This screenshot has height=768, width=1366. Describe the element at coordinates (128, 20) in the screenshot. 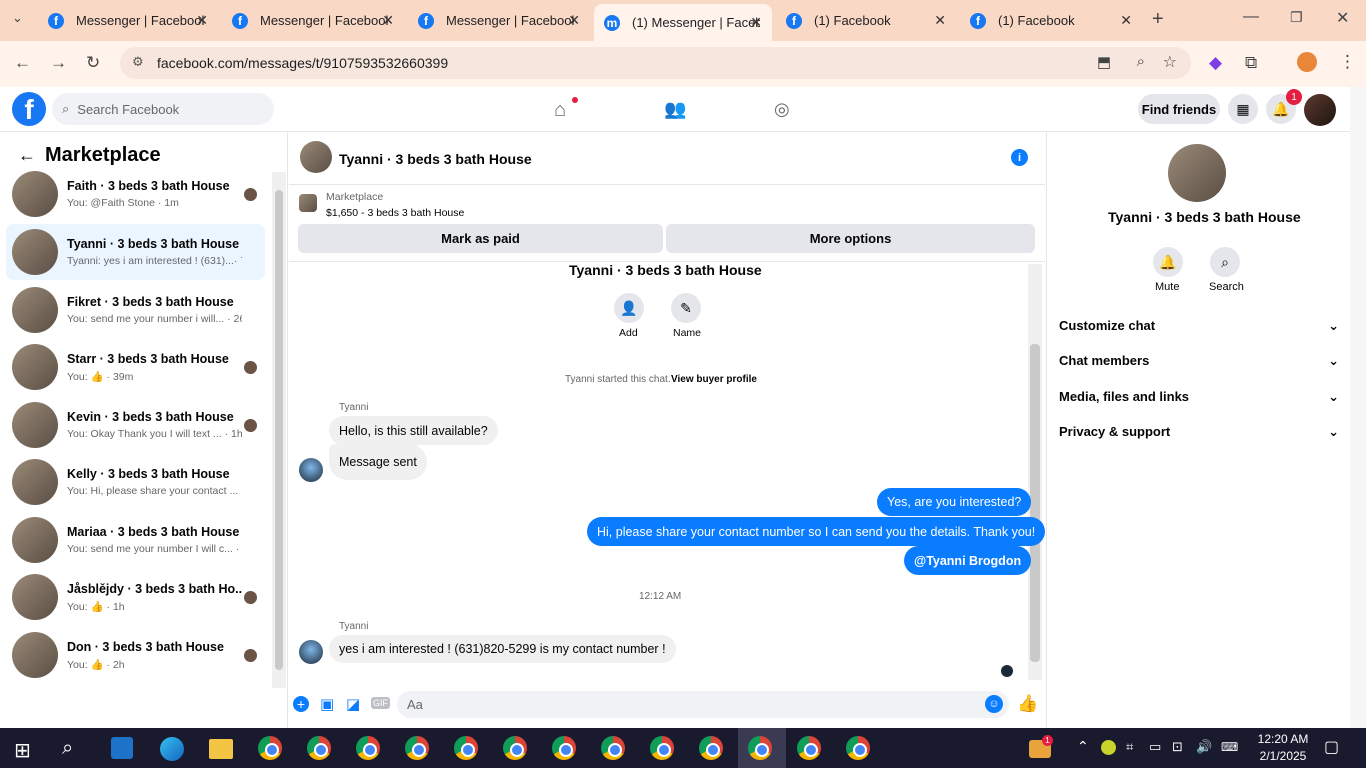

I see `browser-tab-1: f Messenger | Facebook ✕` at that location.